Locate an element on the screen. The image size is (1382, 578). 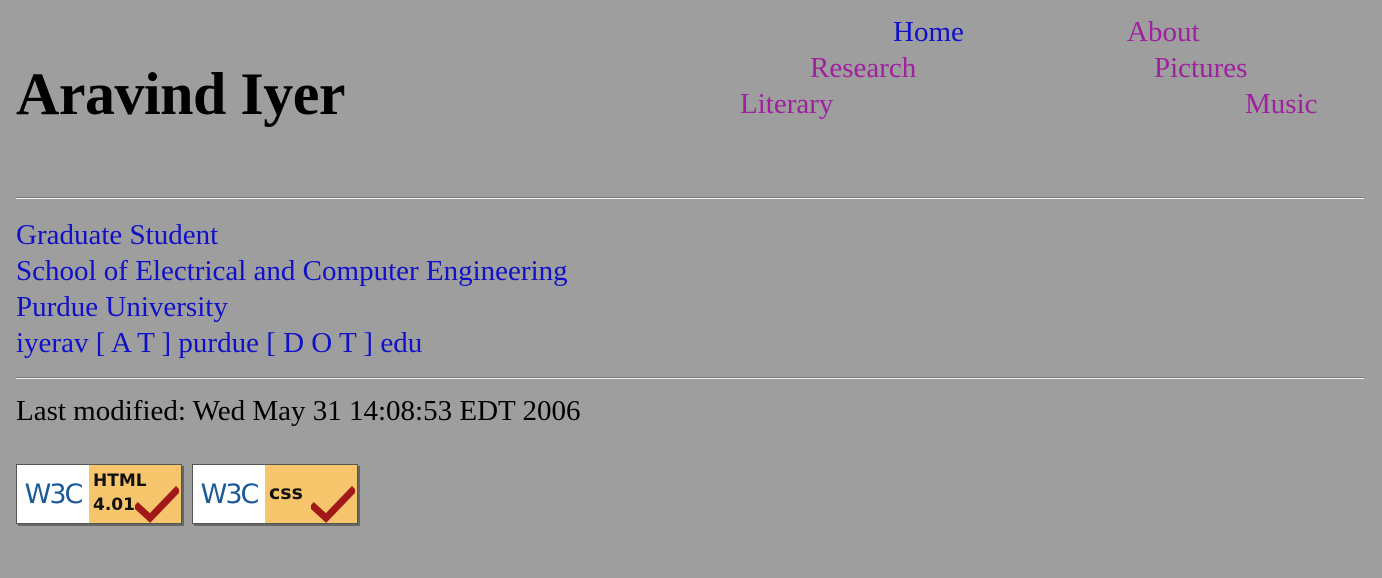
w3c-css-badge: W3C css is located at coordinates (275, 494).